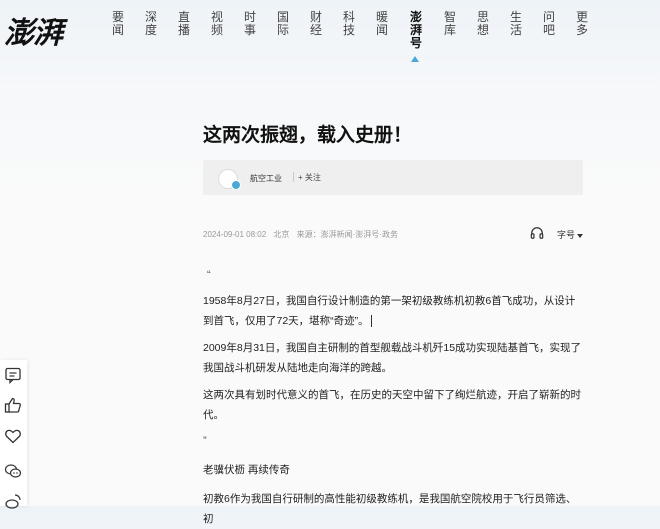 This screenshot has width=660, height=529. Describe the element at coordinates (13, 471) in the screenshot. I see `share-wechat-icon` at that location.